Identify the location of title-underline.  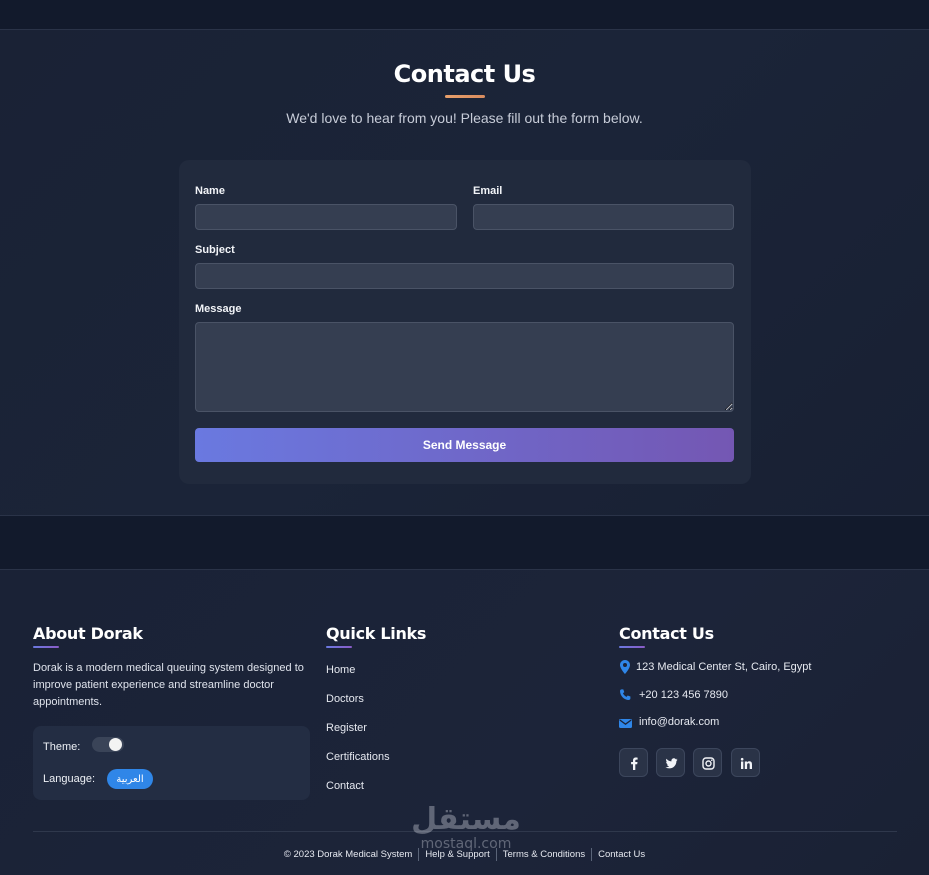
(465, 96).